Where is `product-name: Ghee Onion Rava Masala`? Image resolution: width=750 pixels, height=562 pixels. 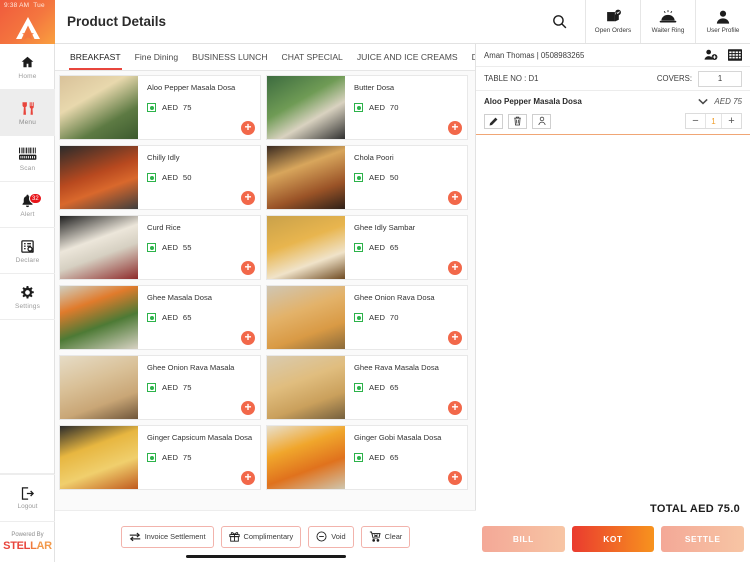
product-name: Ghee Onion Rava Masala is located at coordinates (191, 367).